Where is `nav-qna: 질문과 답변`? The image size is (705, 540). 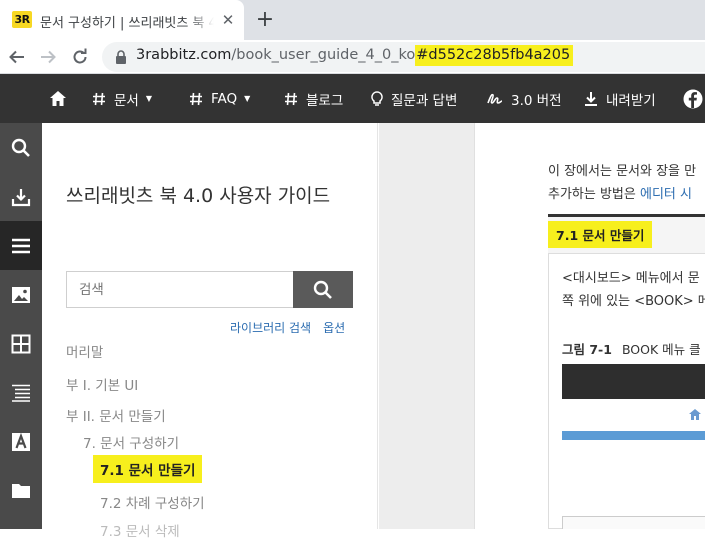 nav-qna: 질문과 답변 is located at coordinates (414, 98).